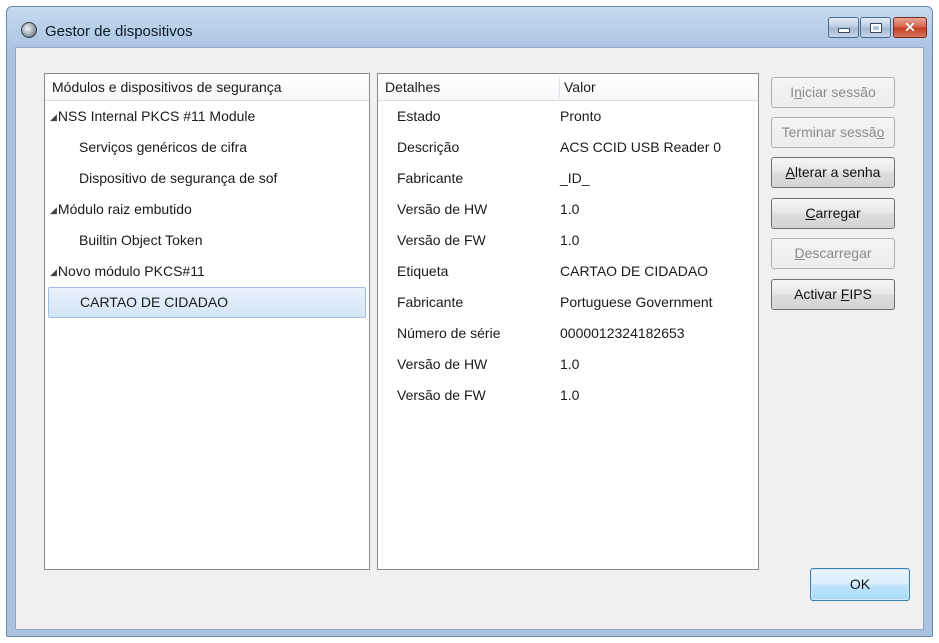  What do you see at coordinates (469, 27) in the screenshot?
I see `title-bar: Gestor de dispositivos ✕` at bounding box center [469, 27].